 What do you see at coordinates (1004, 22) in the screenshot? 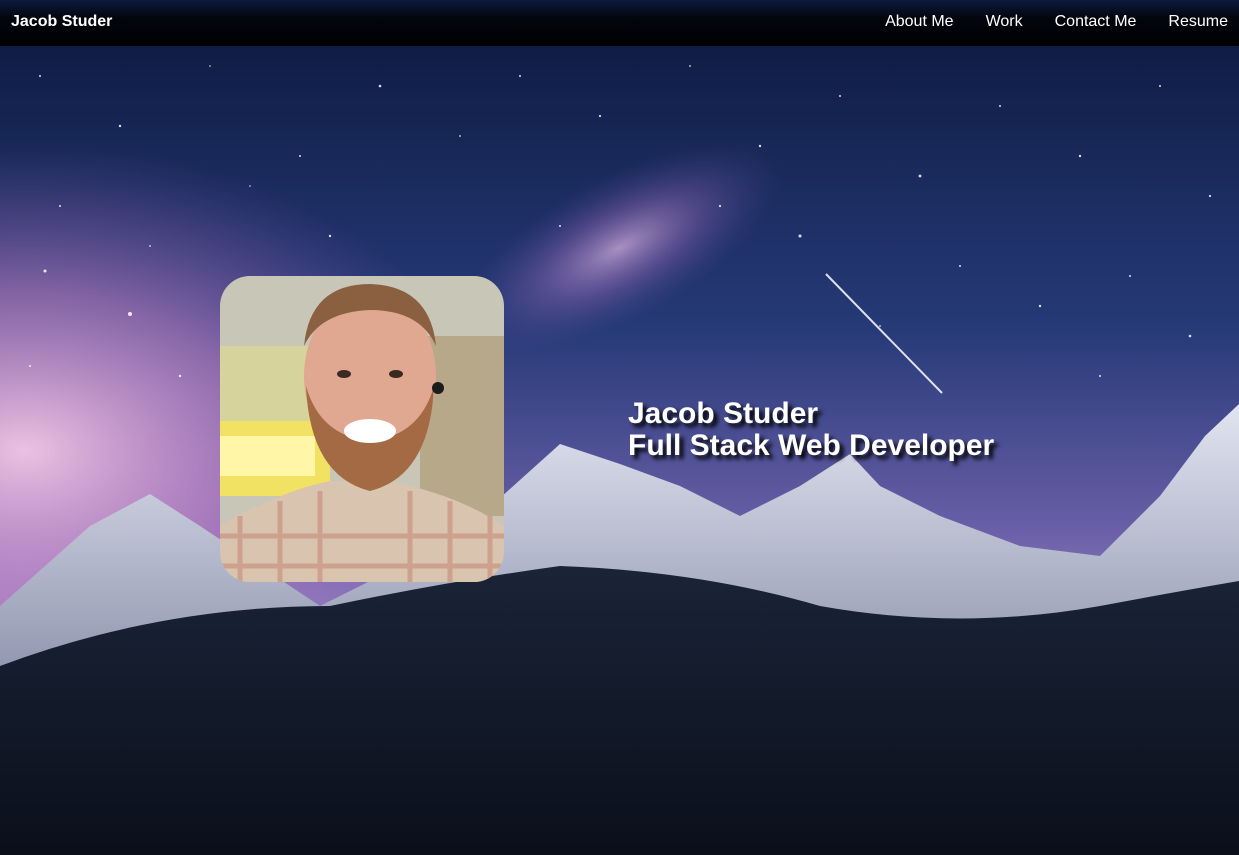
I see `nav-link-work: Work` at bounding box center [1004, 22].